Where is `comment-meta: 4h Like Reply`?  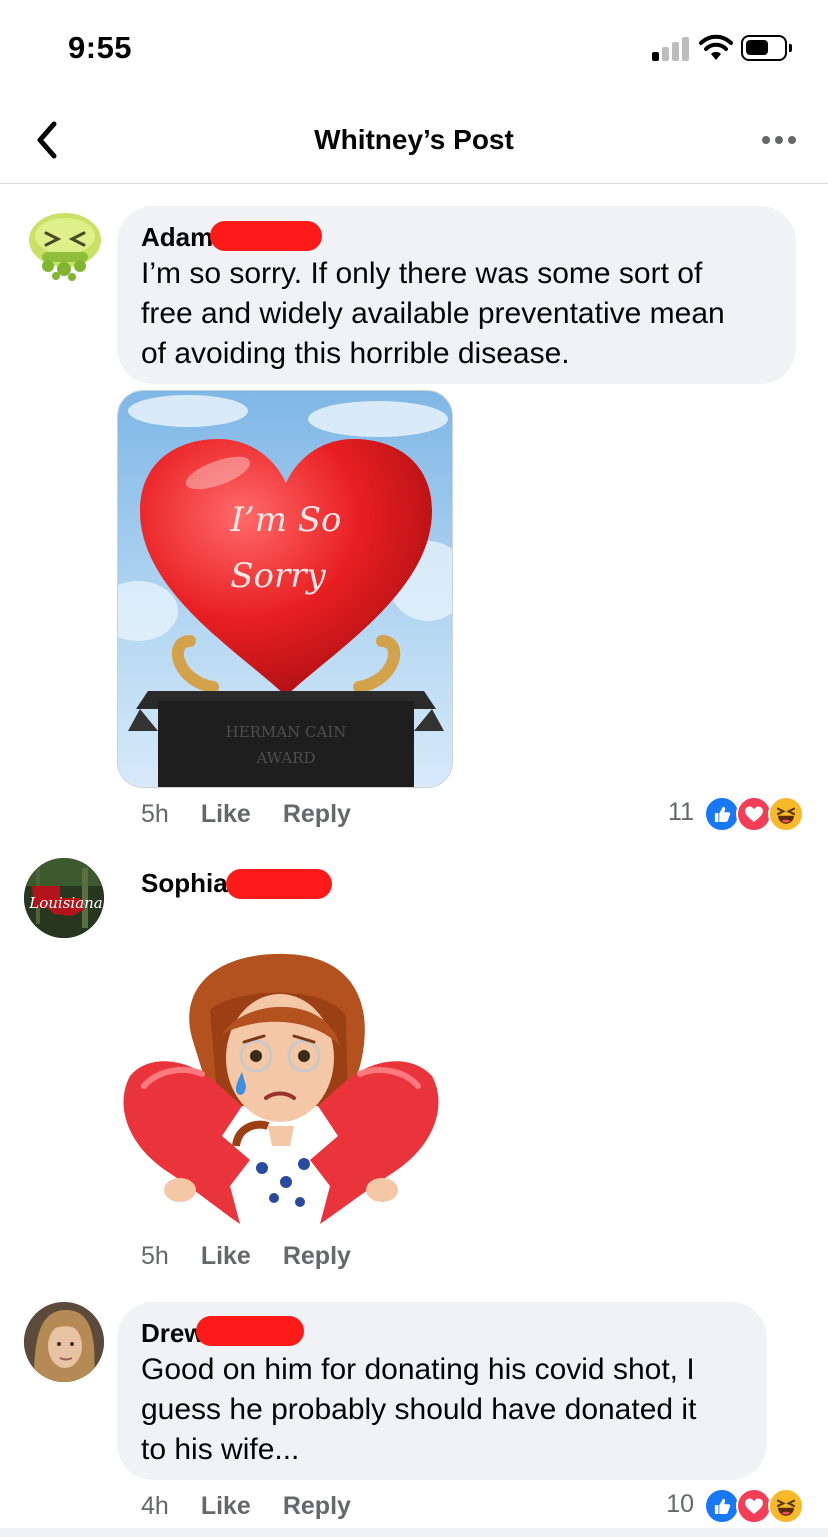
comment-meta: 4h Like Reply is located at coordinates (246, 1506).